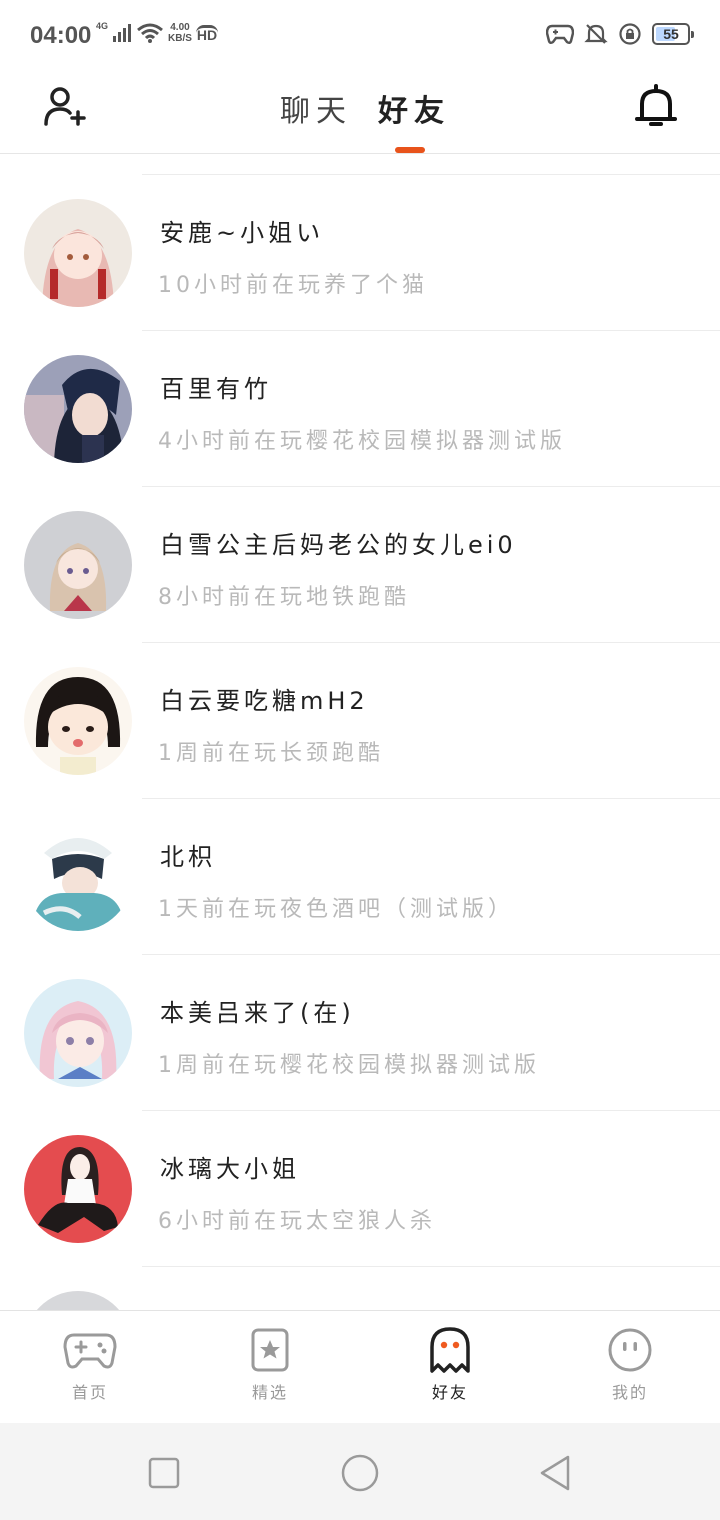 This screenshot has width=720, height=1520. I want to click on friend-activity: 1周前在玩长颈跑酷, so click(271, 753).